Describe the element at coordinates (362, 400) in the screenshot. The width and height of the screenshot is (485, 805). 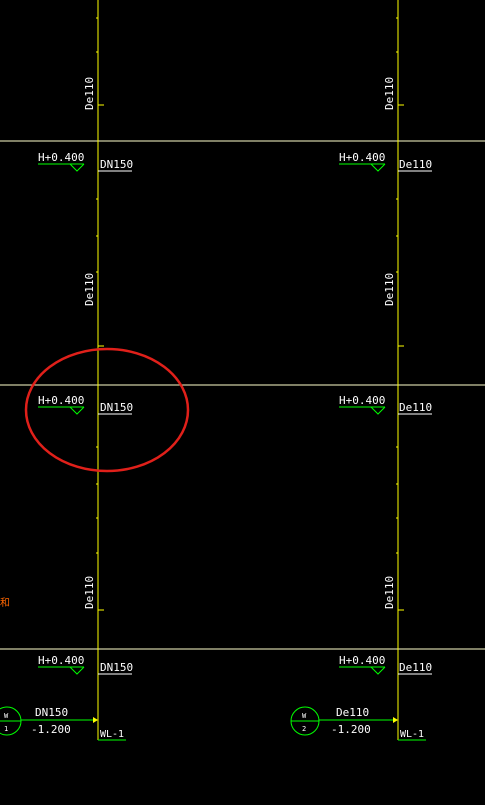
I see `floor-2-right-elevation: H+0.400` at that location.